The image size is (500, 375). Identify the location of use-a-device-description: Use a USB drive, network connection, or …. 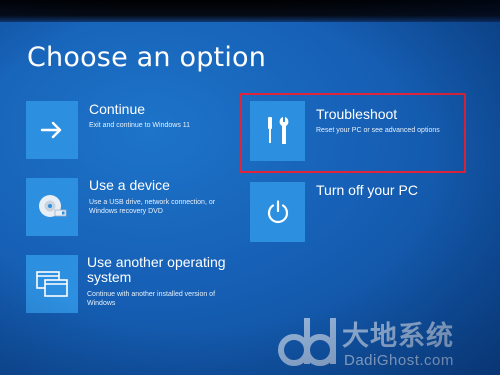
(152, 207).